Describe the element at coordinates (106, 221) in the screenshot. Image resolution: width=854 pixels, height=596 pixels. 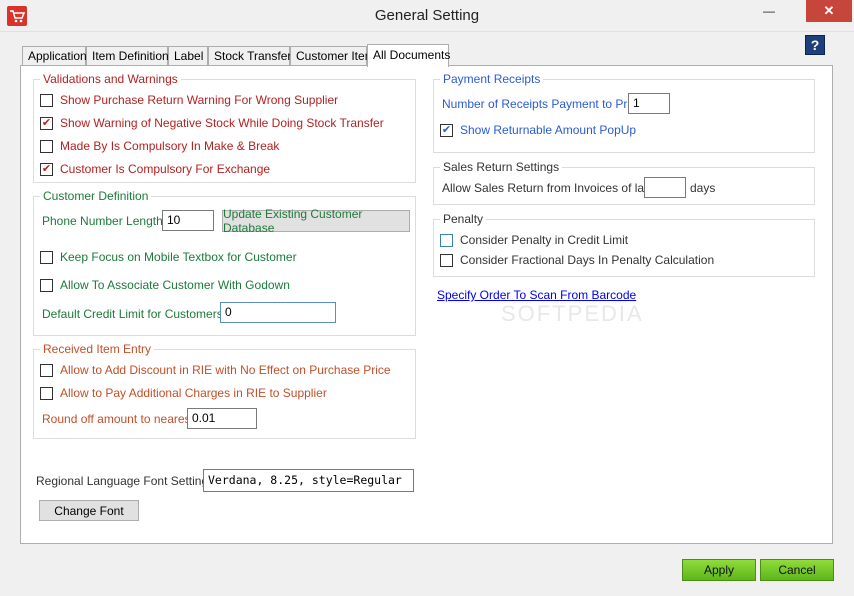
I see `phone-length-label: Phone Number Length :` at that location.